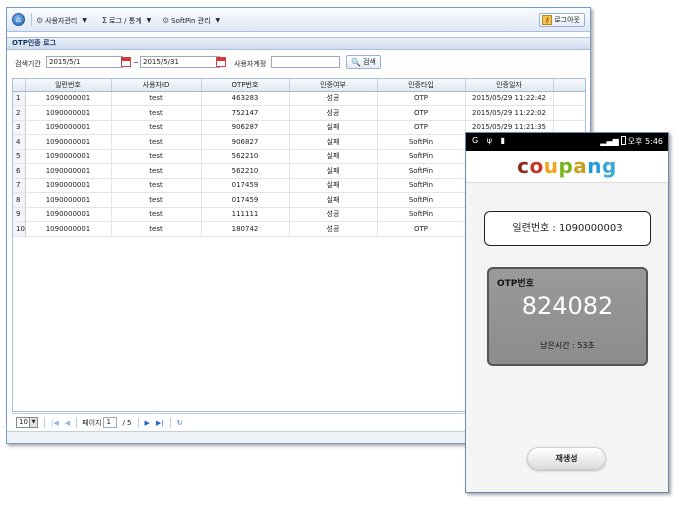 The image size is (682, 507). I want to click on regenerate-button: 재생성, so click(566, 458).